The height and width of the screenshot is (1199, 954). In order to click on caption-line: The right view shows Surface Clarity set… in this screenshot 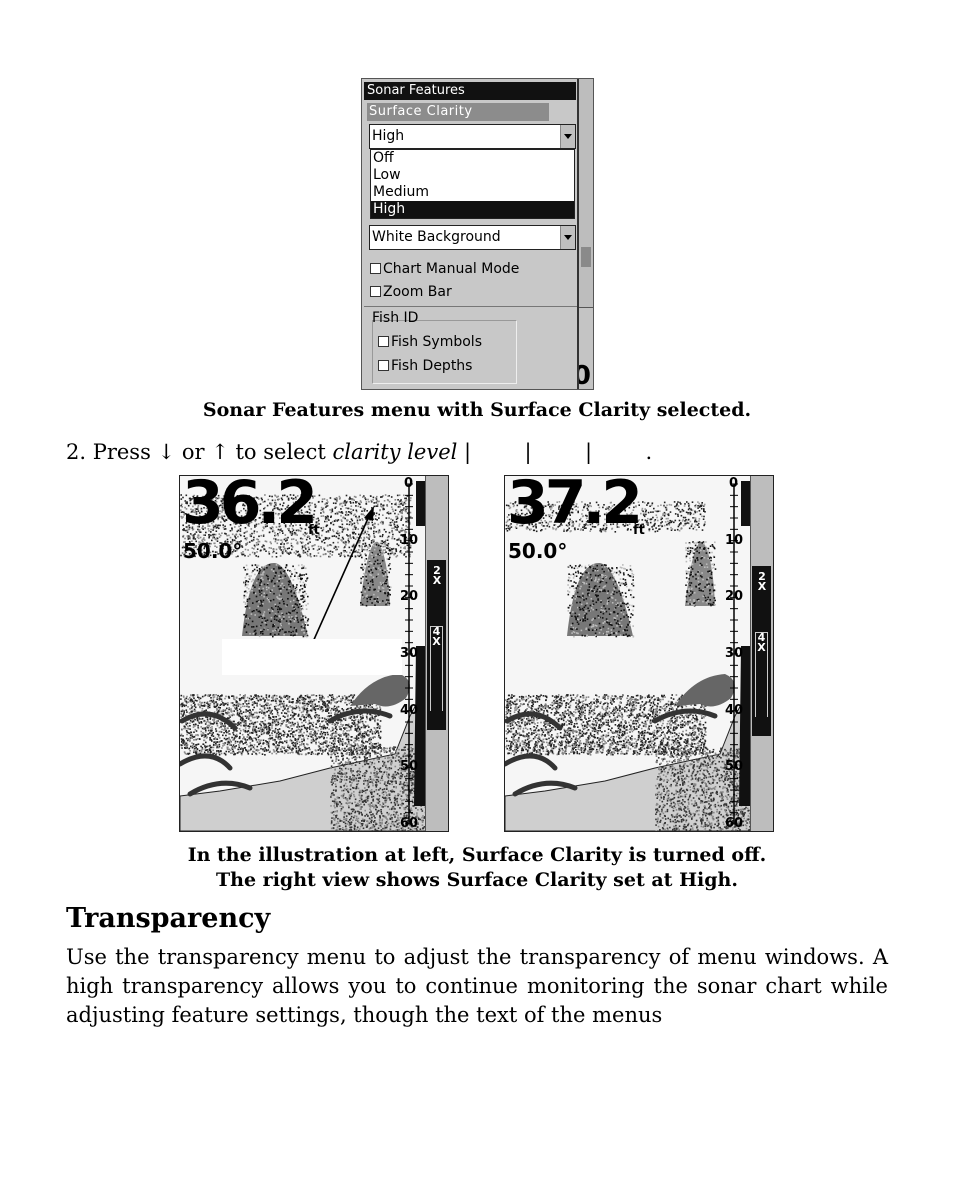, I will do `click(477, 880)`.